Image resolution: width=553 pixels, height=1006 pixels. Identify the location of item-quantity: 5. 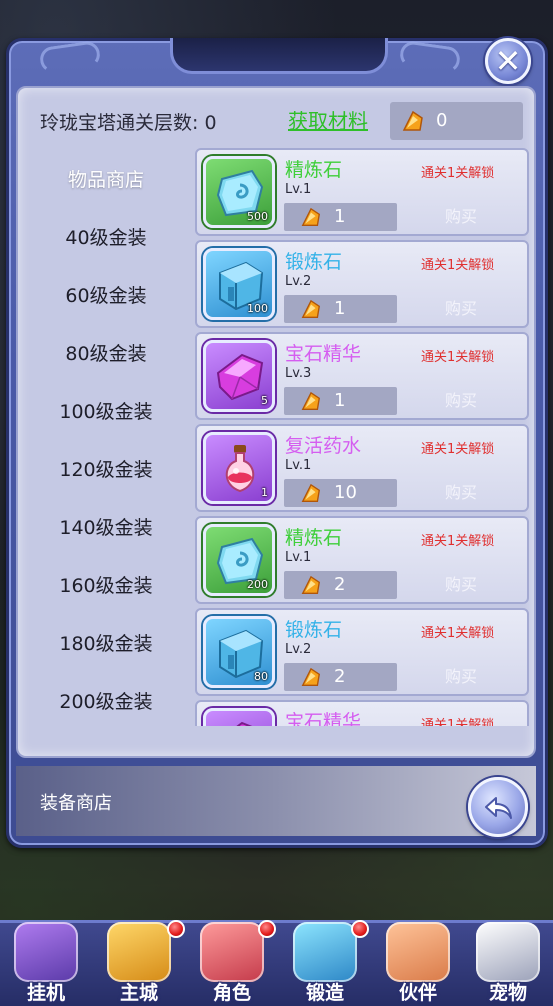
(264, 400).